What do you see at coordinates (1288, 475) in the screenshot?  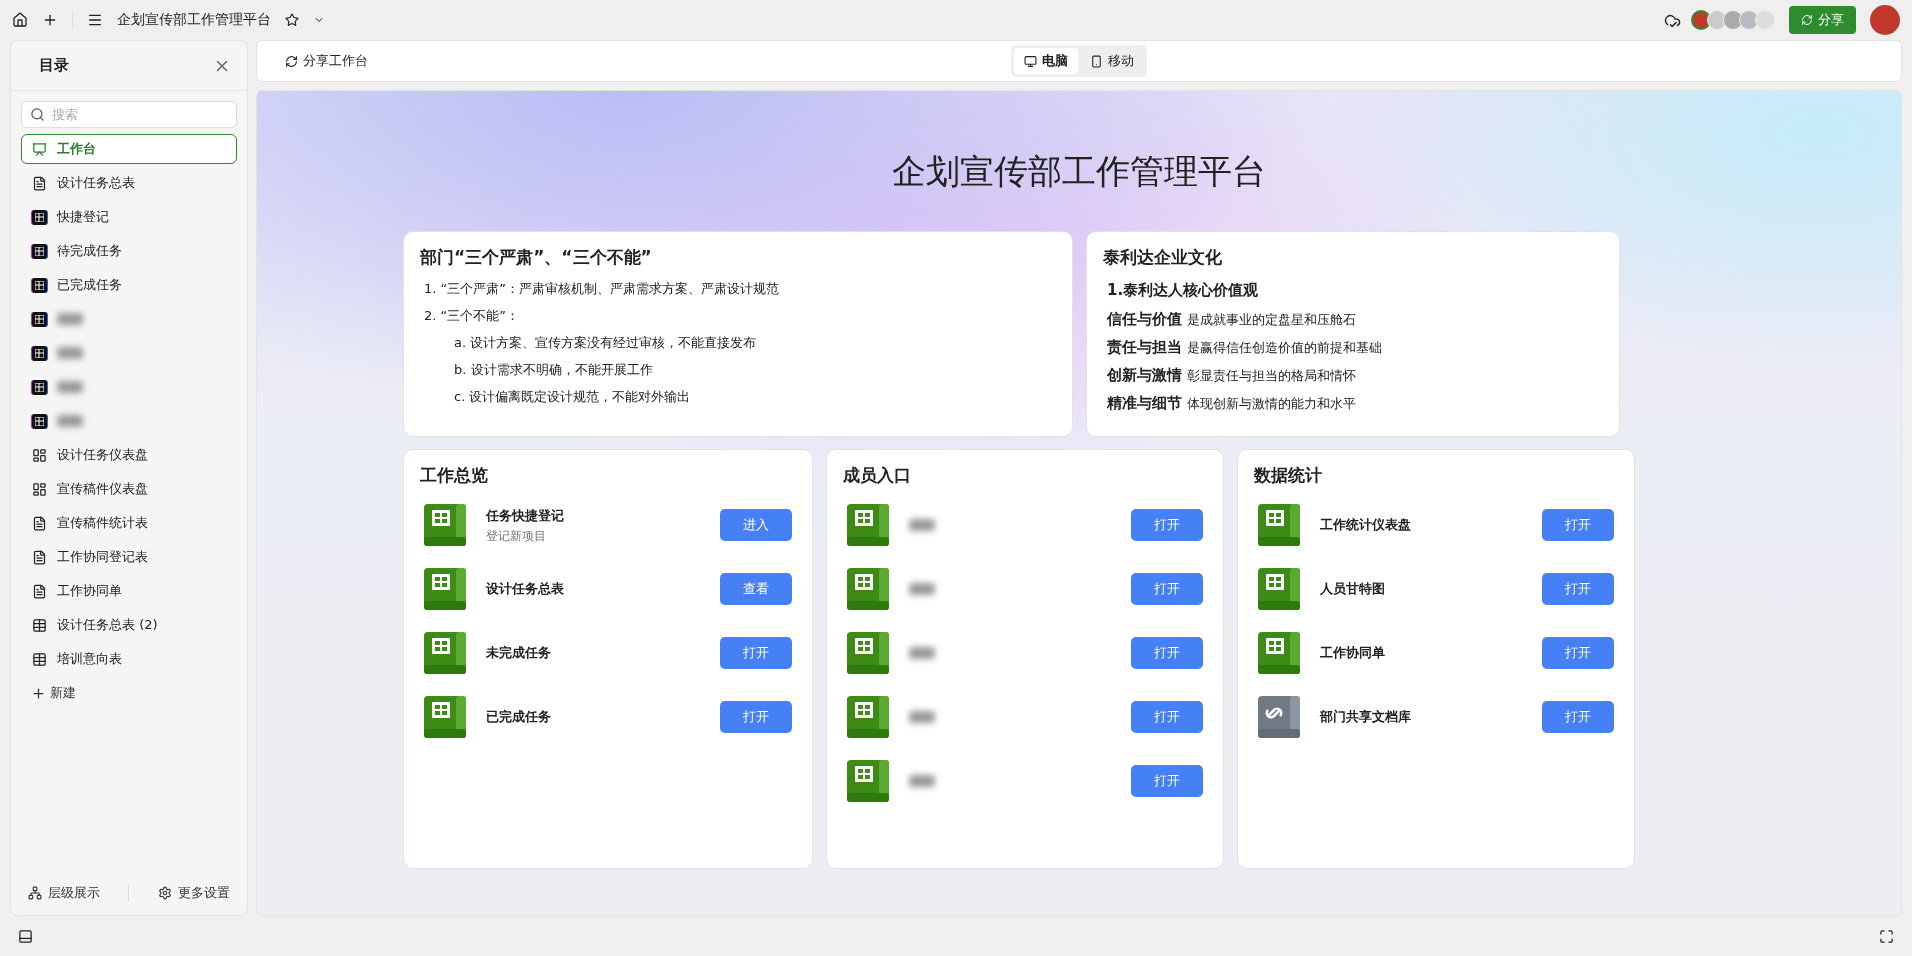 I see `card-title: 数据统计` at bounding box center [1288, 475].